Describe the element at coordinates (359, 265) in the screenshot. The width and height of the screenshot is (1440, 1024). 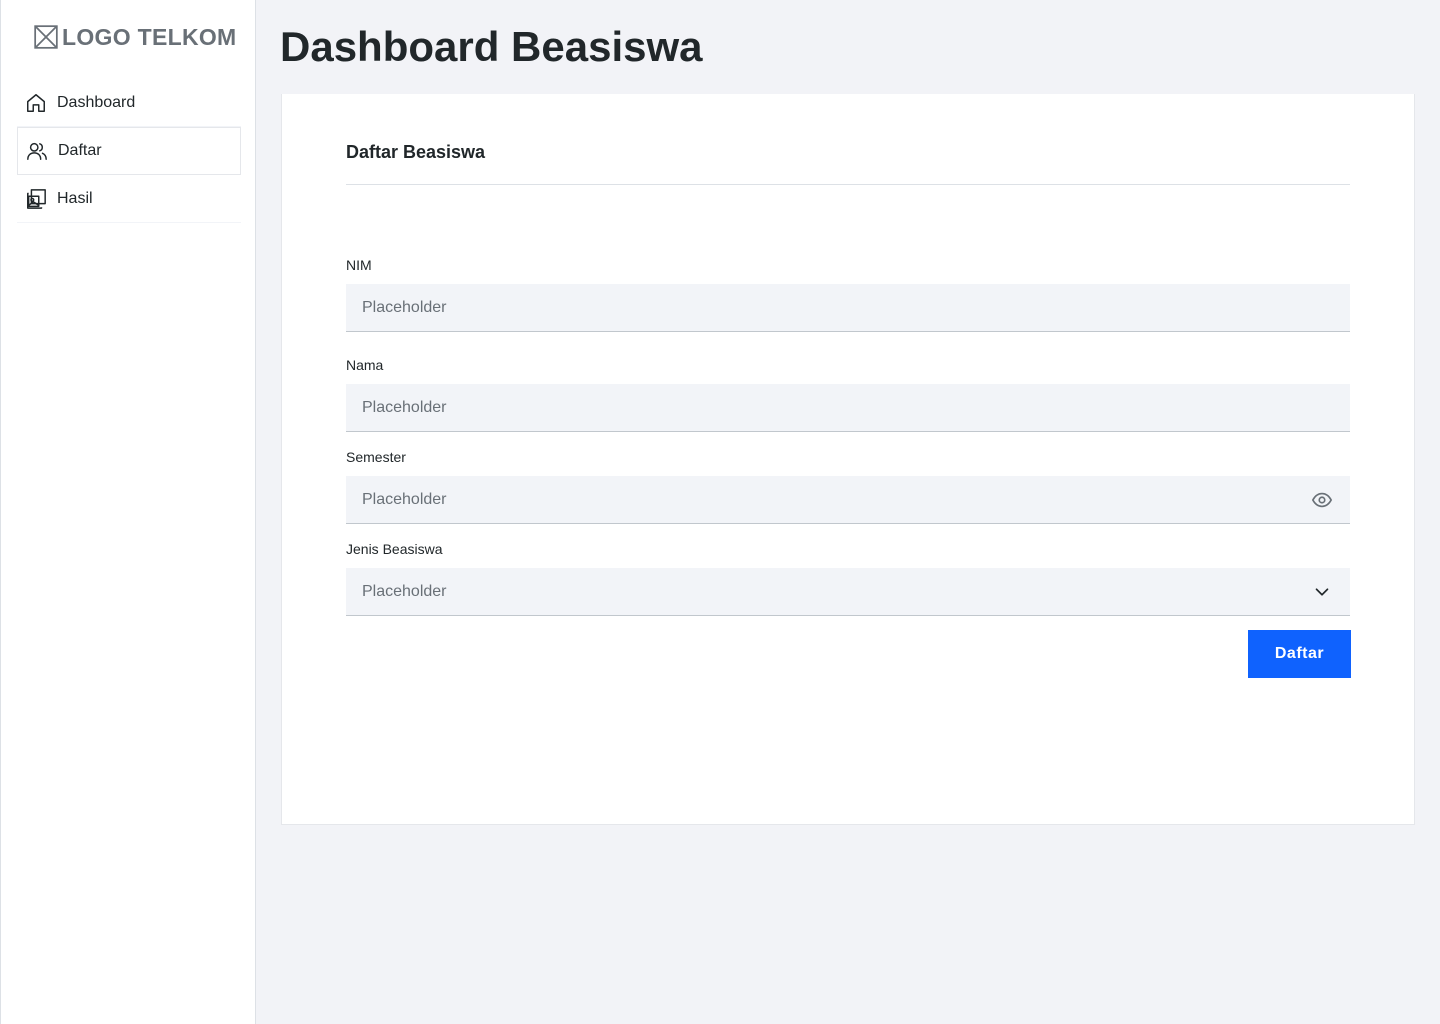
I see `nim-label: NIM` at that location.